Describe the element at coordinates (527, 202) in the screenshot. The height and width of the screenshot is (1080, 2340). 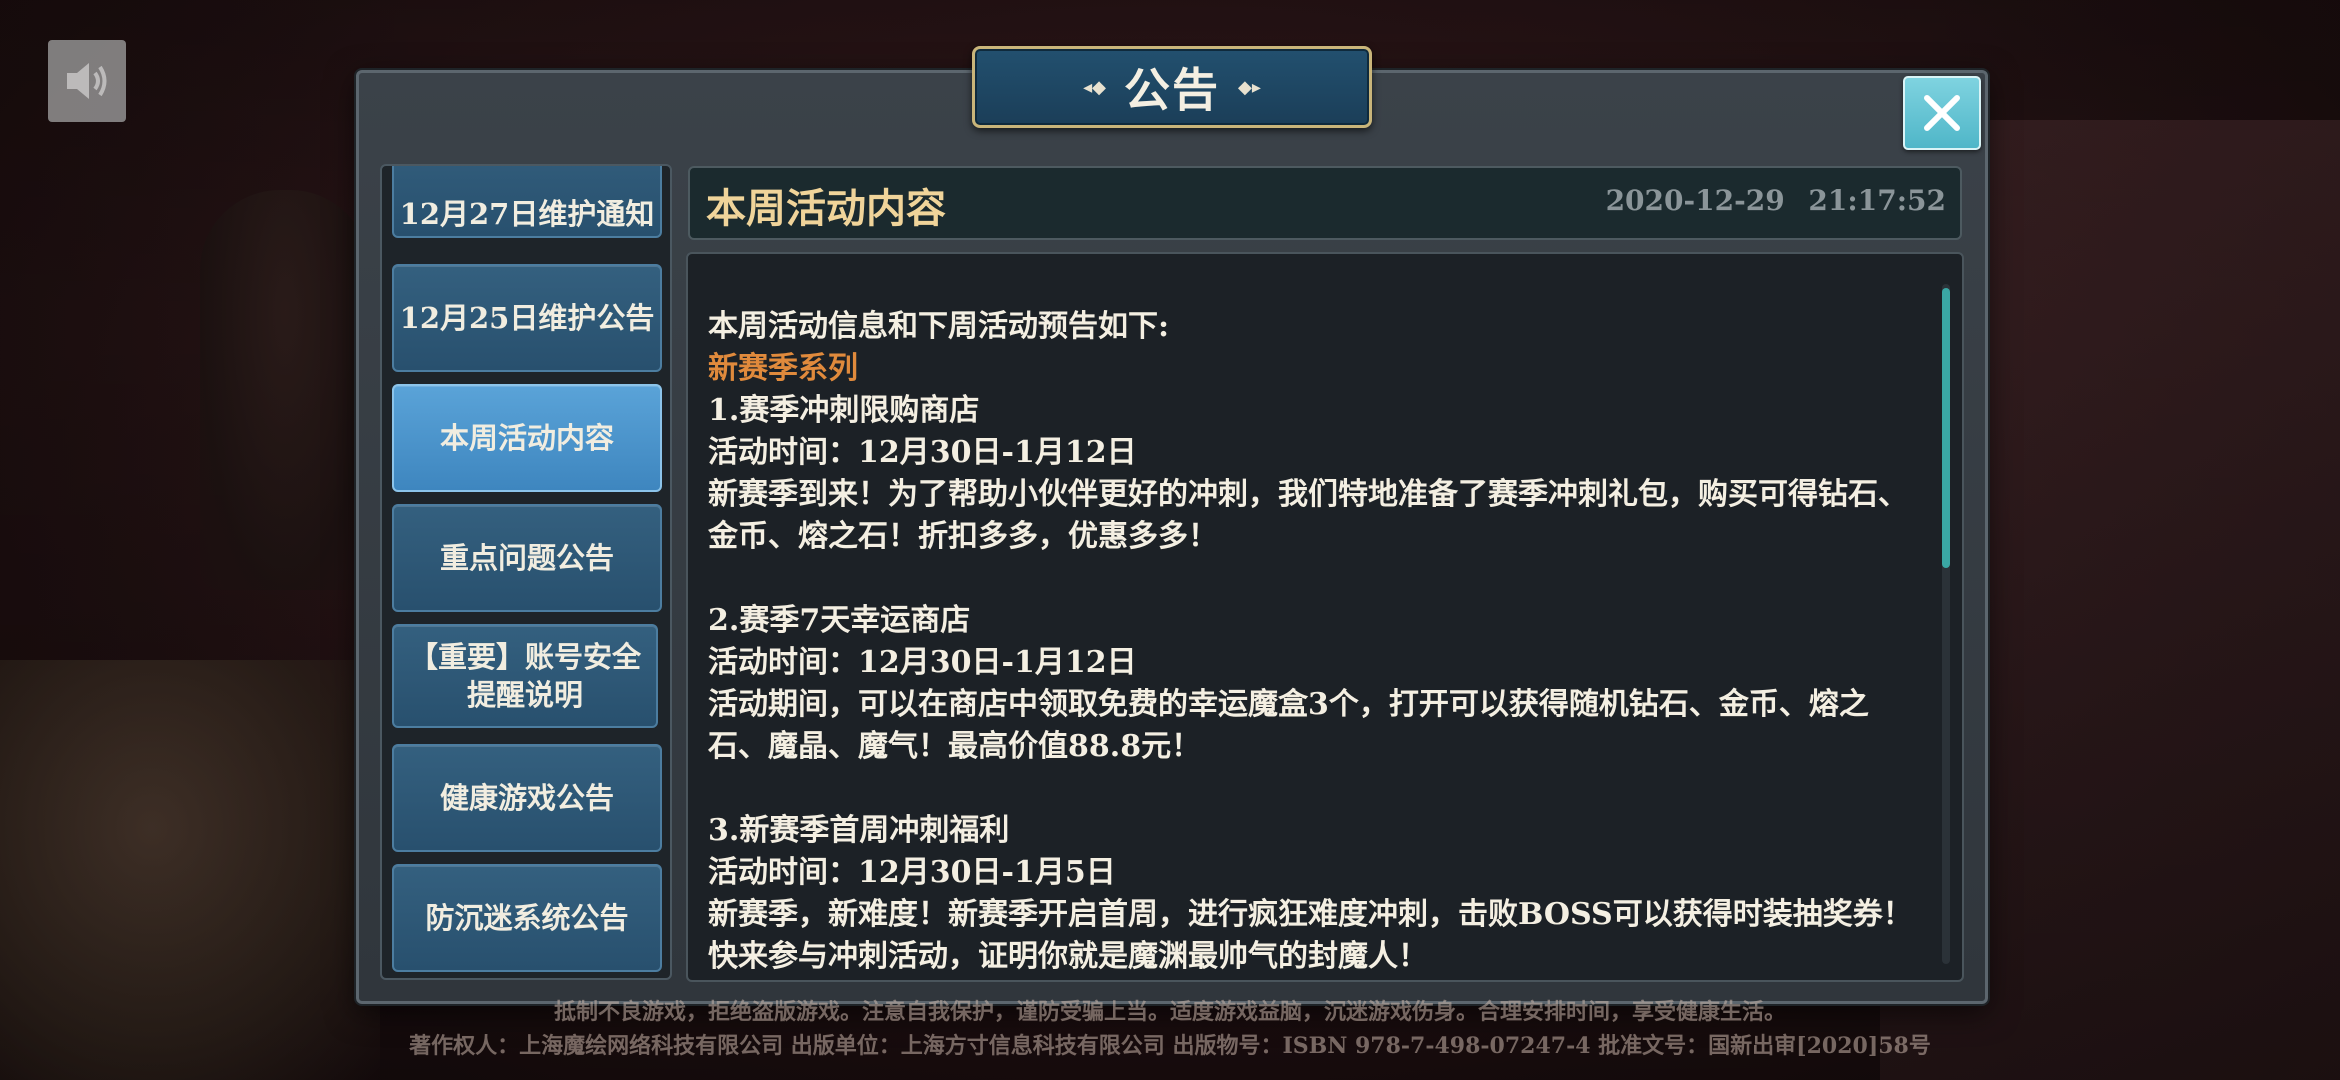
I see `sidebar-item-maintenance-1227: 12月27日维护通知` at that location.